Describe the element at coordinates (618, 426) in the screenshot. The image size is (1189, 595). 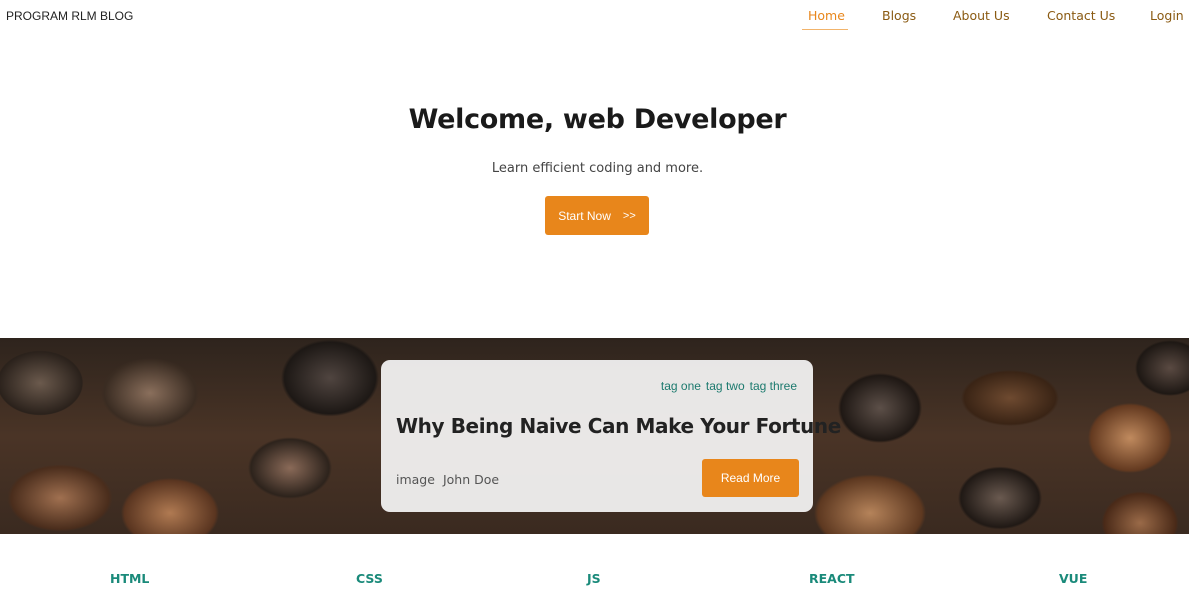
I see `post-title: Why Being Naive Can Make Your Fortune` at that location.